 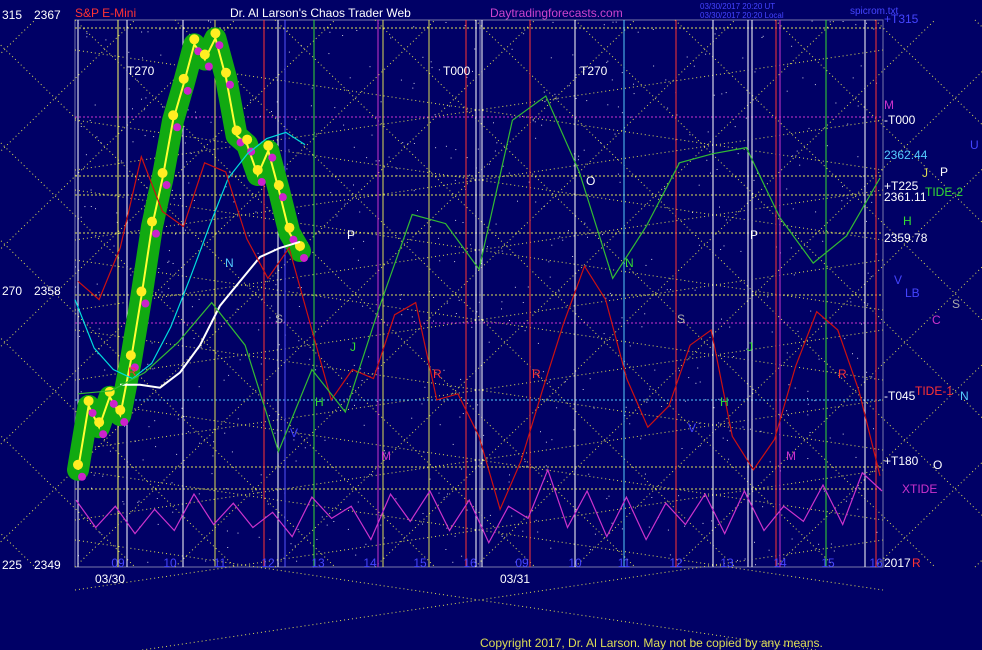 I want to click on planet-label: U, so click(x=974, y=145).